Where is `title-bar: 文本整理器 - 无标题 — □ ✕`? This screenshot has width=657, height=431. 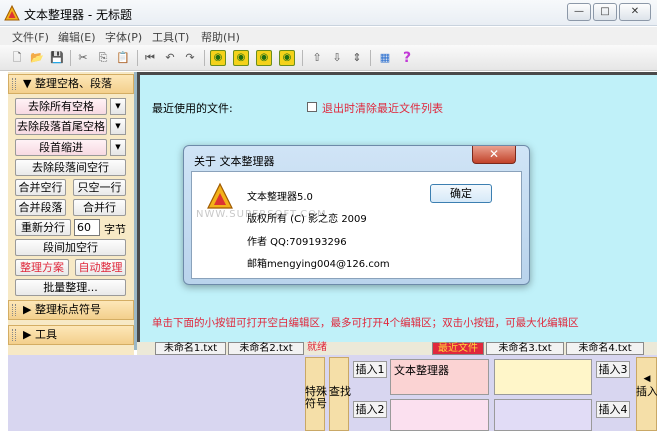 title-bar: 文本整理器 - 无标题 — □ ✕ is located at coordinates (328, 13).